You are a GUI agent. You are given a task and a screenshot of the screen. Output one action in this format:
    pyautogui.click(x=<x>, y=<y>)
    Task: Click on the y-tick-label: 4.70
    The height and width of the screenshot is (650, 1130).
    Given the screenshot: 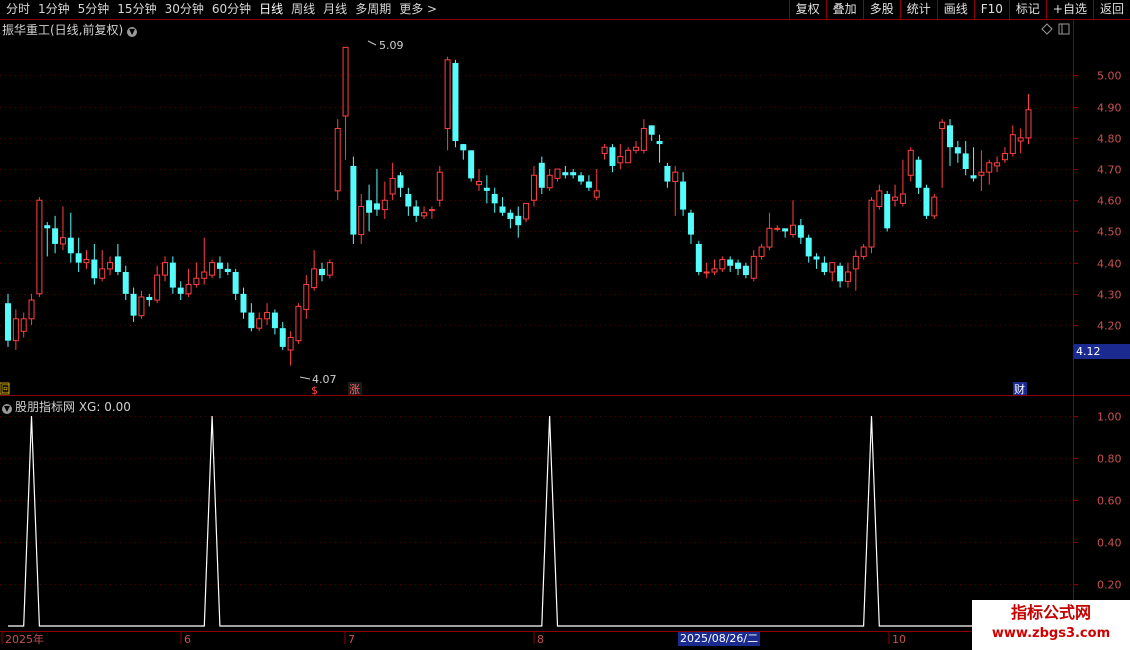 What is the action you would take?
    pyautogui.click(x=1109, y=170)
    